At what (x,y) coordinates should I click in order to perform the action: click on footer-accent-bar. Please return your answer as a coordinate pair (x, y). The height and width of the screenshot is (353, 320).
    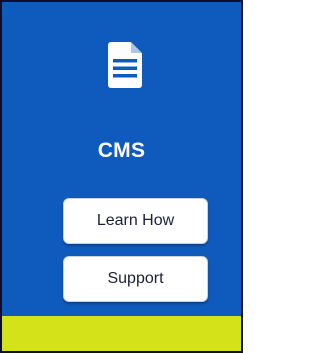
    Looking at the image, I should click on (121, 333).